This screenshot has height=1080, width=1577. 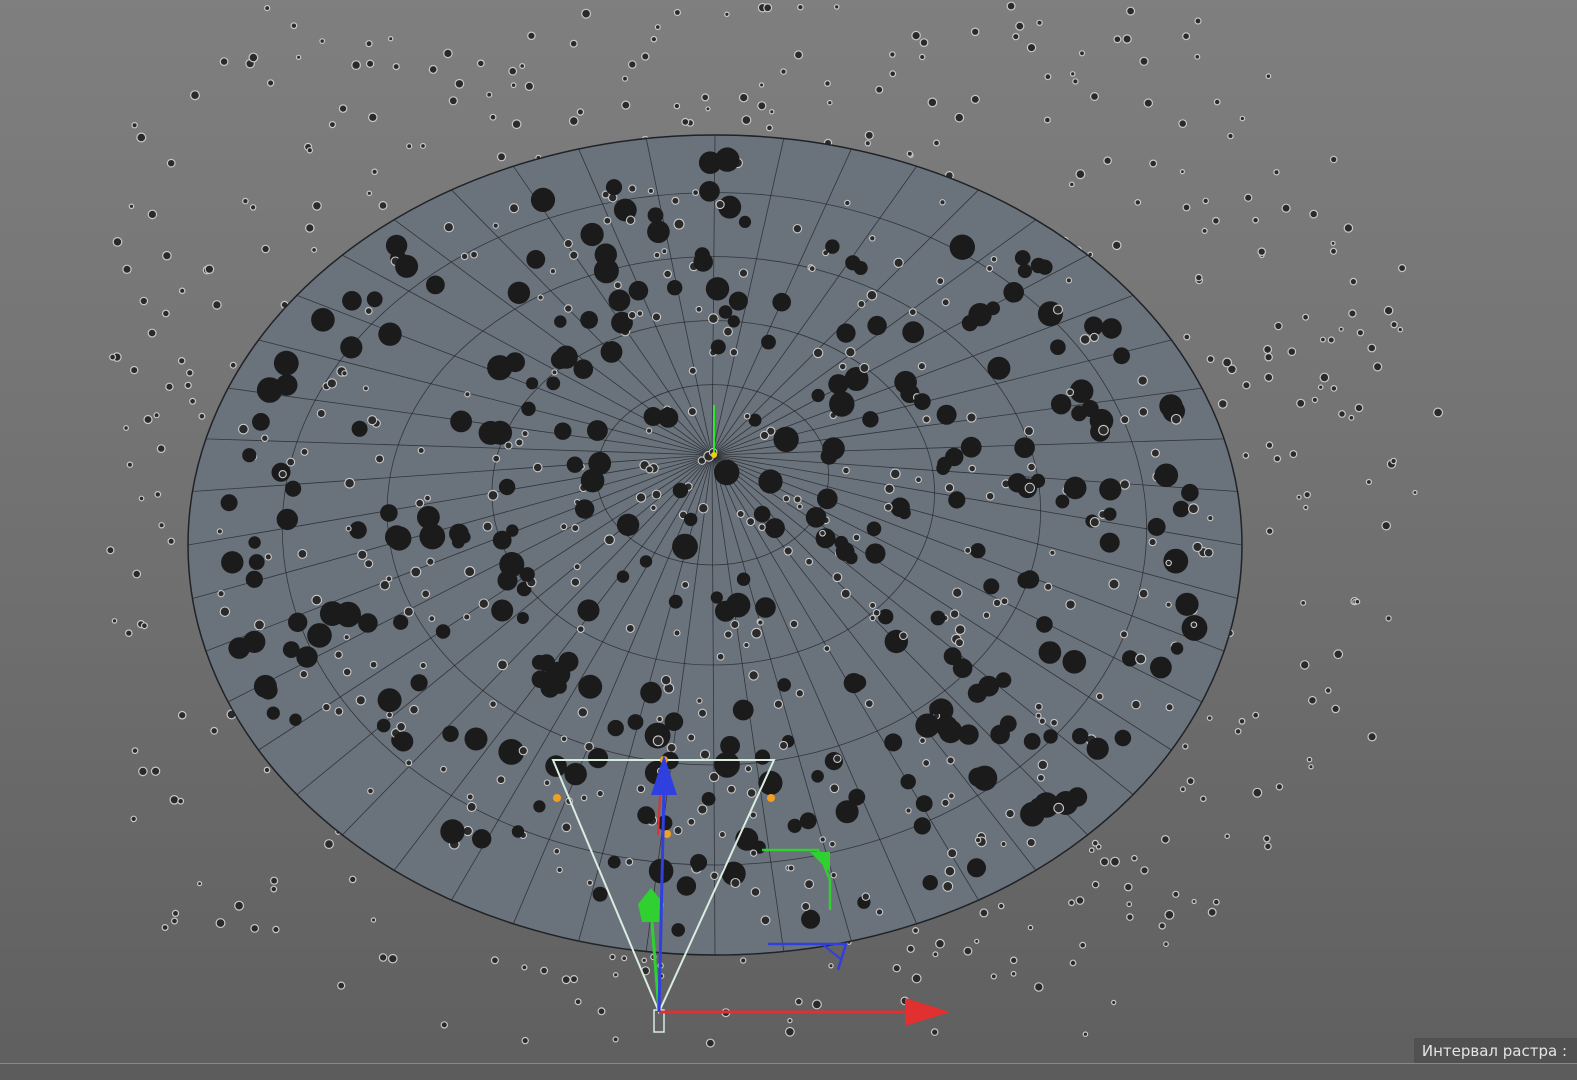 What do you see at coordinates (927, 1012) in the screenshot?
I see `axis-x-arrow-icon` at bounding box center [927, 1012].